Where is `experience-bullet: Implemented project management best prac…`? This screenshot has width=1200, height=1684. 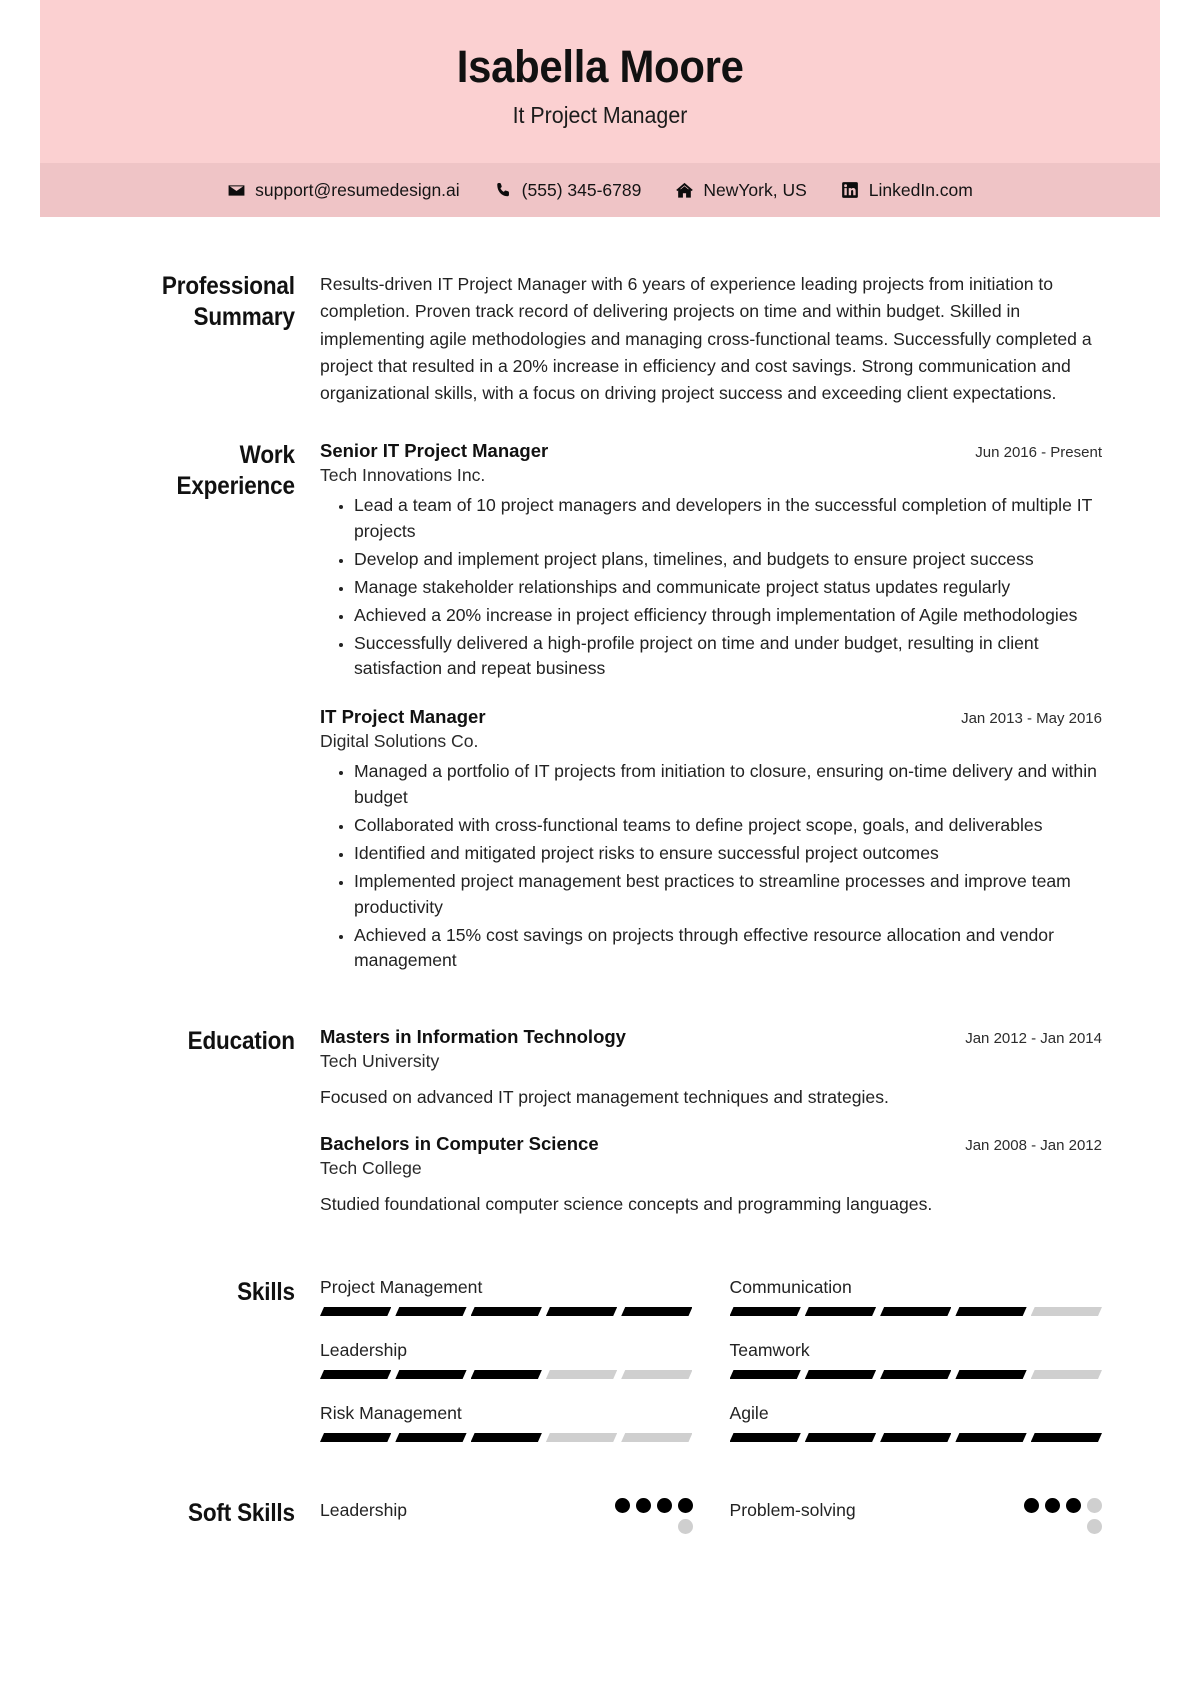 experience-bullet: Implemented project management best prac… is located at coordinates (728, 895).